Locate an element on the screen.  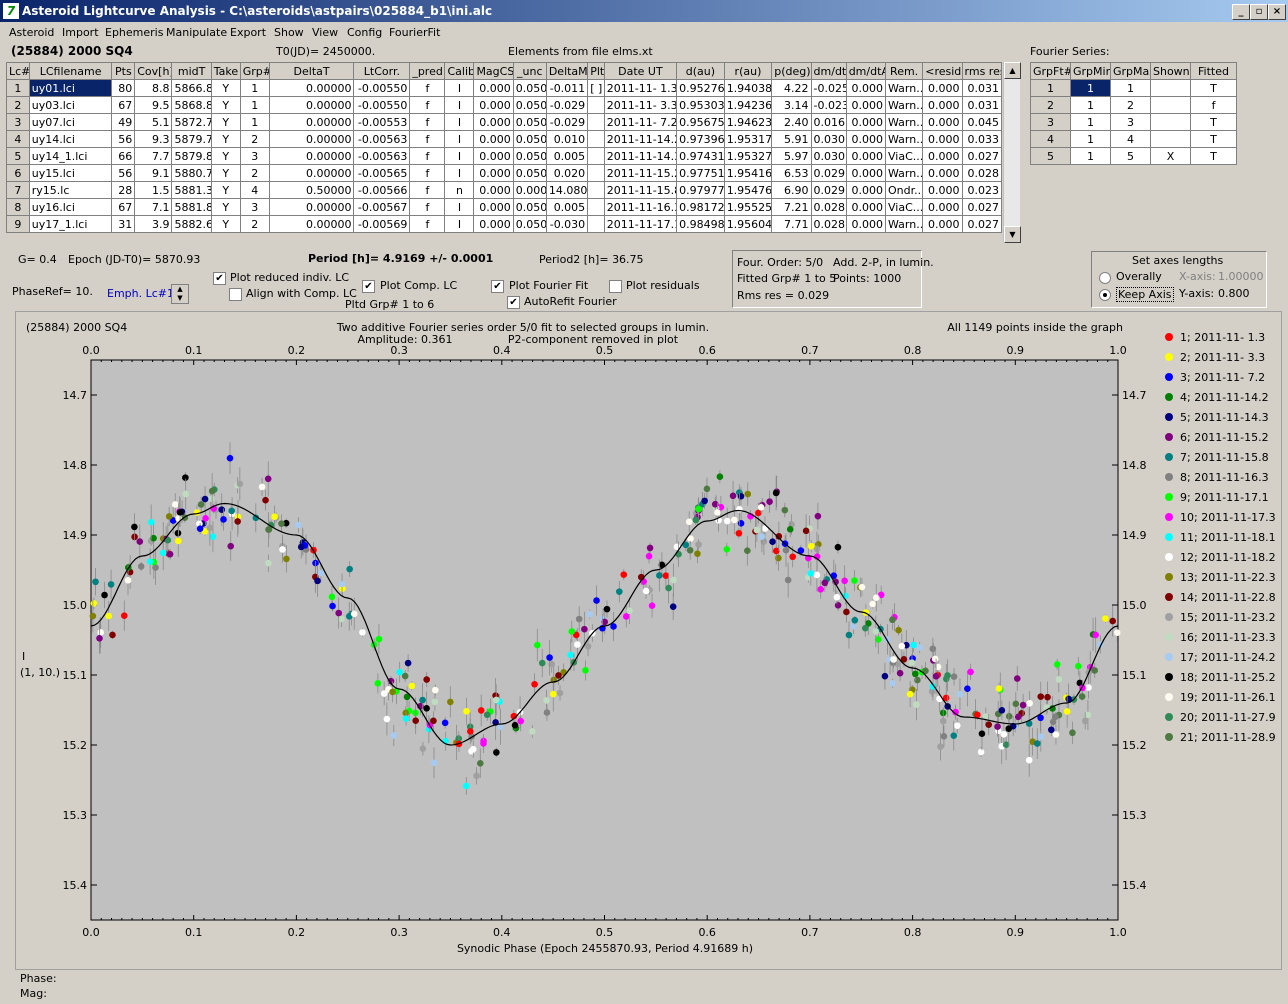
table-cell: -0.00569 is located at coordinates (382, 224).